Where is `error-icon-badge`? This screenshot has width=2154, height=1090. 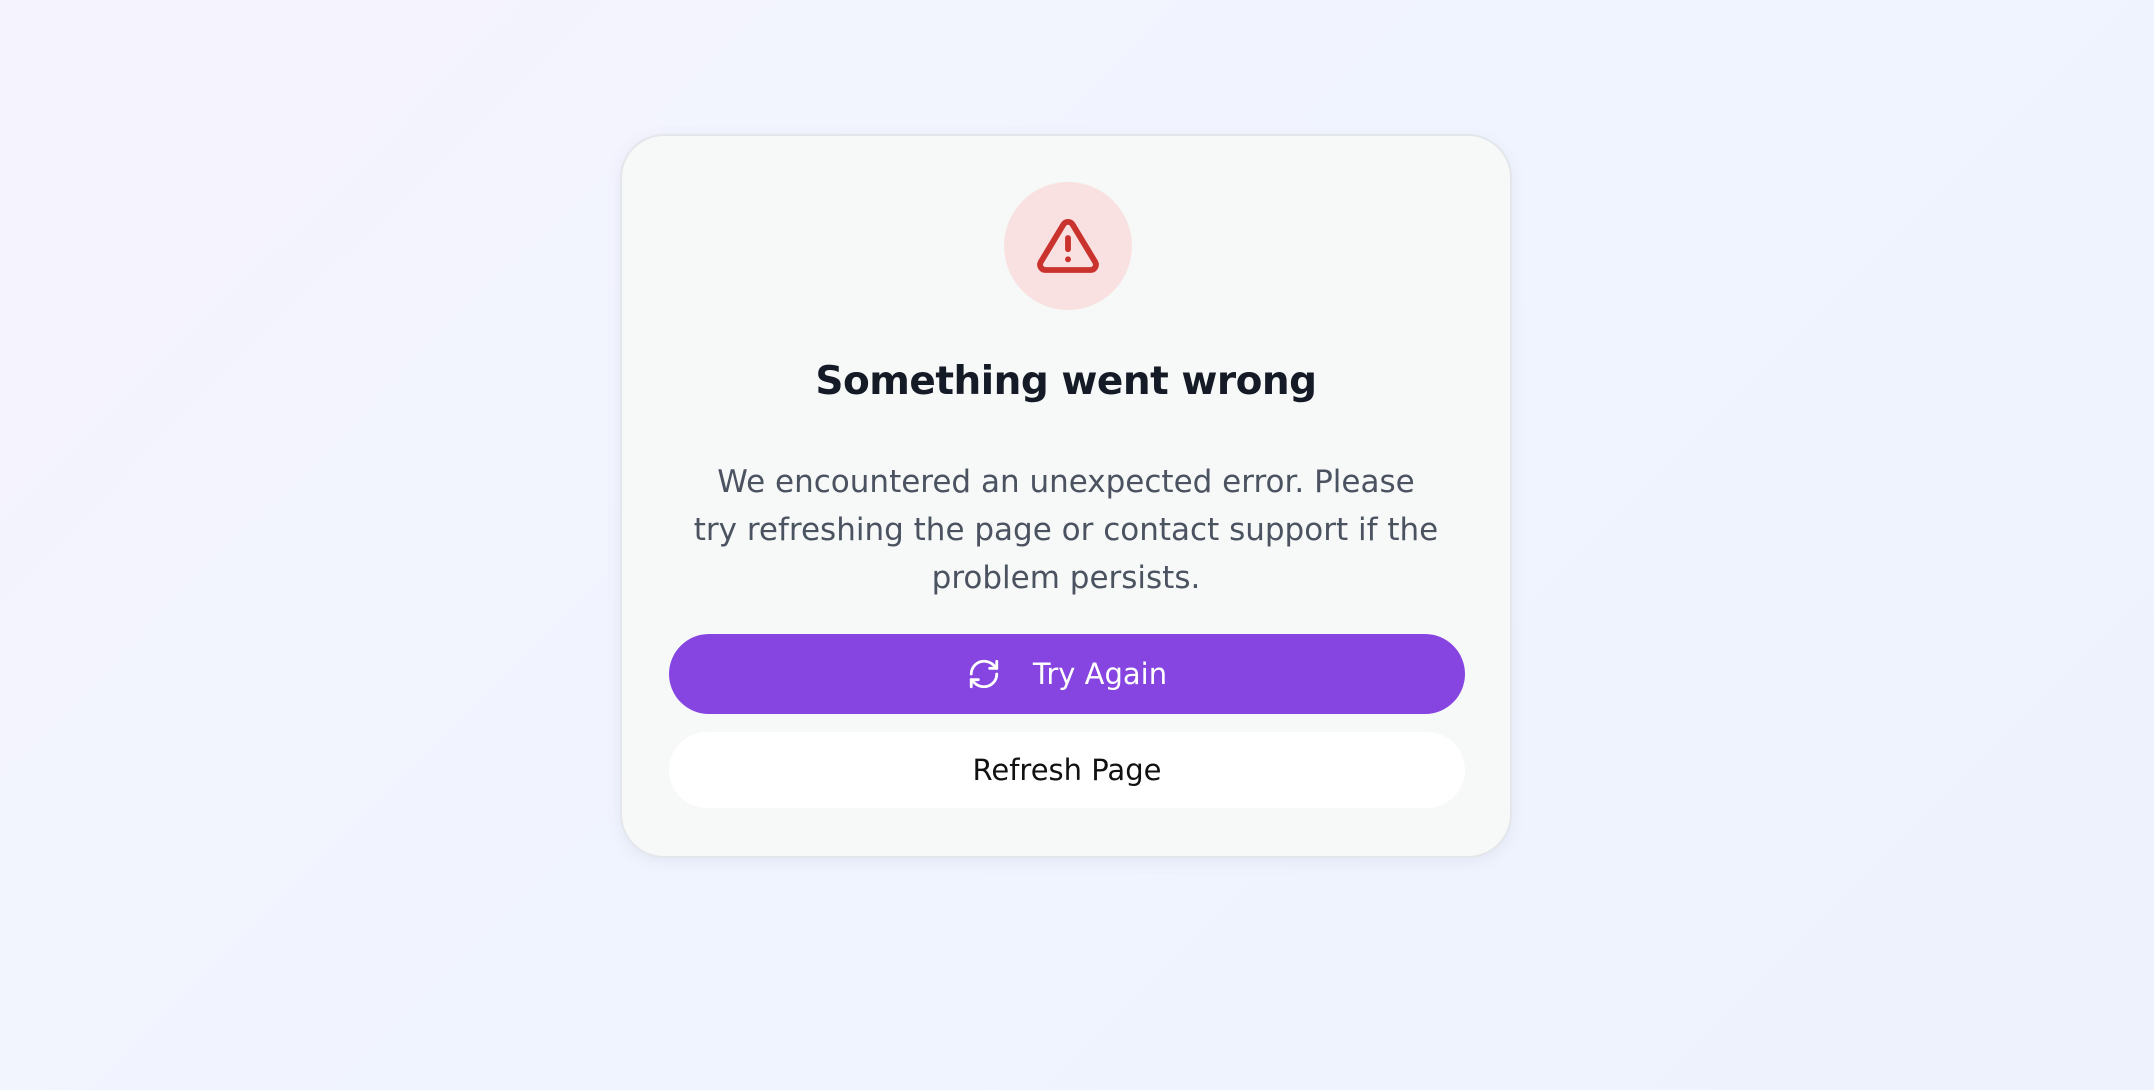
error-icon-badge is located at coordinates (1068, 246).